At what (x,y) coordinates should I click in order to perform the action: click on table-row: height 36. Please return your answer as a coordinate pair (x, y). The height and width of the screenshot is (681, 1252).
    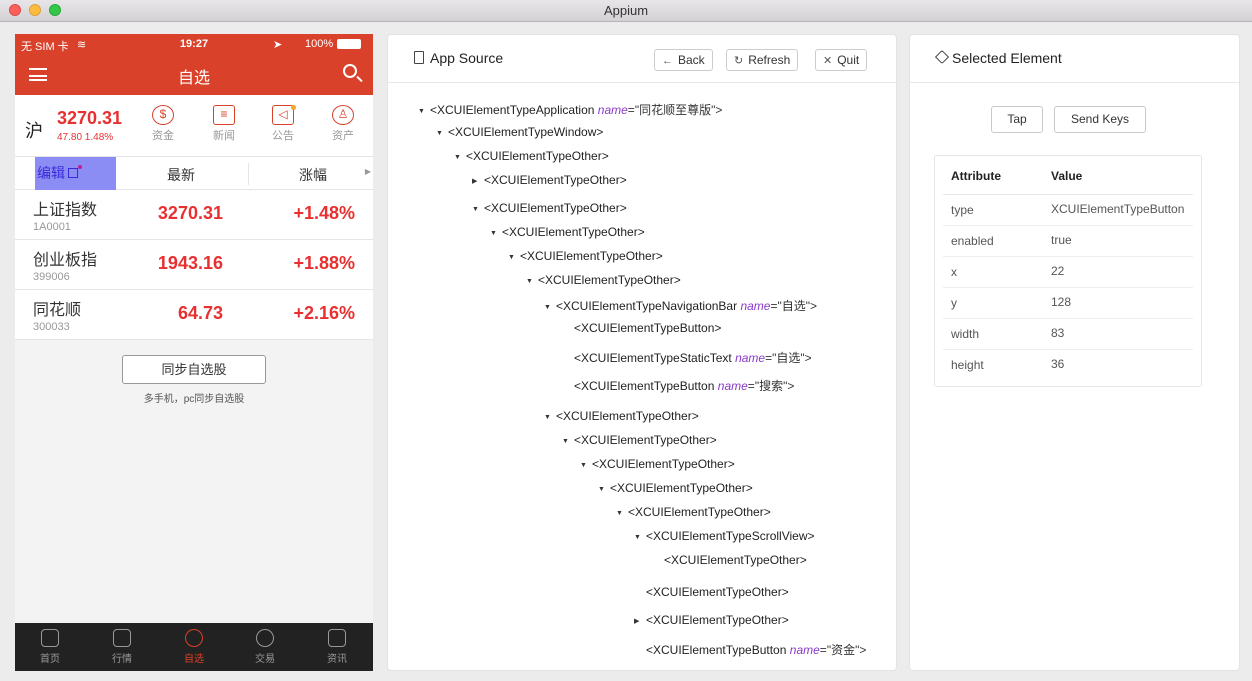
    Looking at the image, I should click on (1068, 364).